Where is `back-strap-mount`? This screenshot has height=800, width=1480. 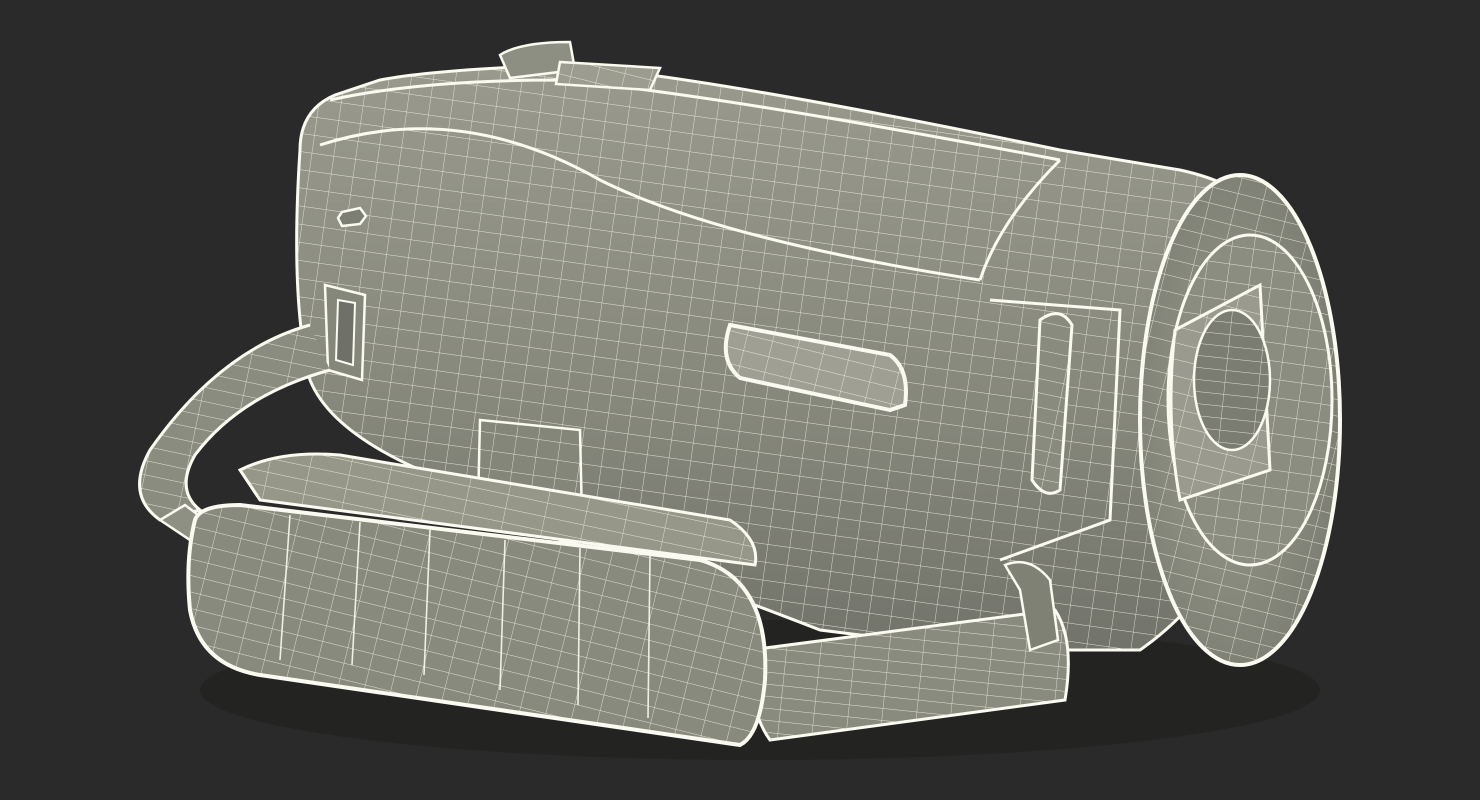 back-strap-mount is located at coordinates (345, 332).